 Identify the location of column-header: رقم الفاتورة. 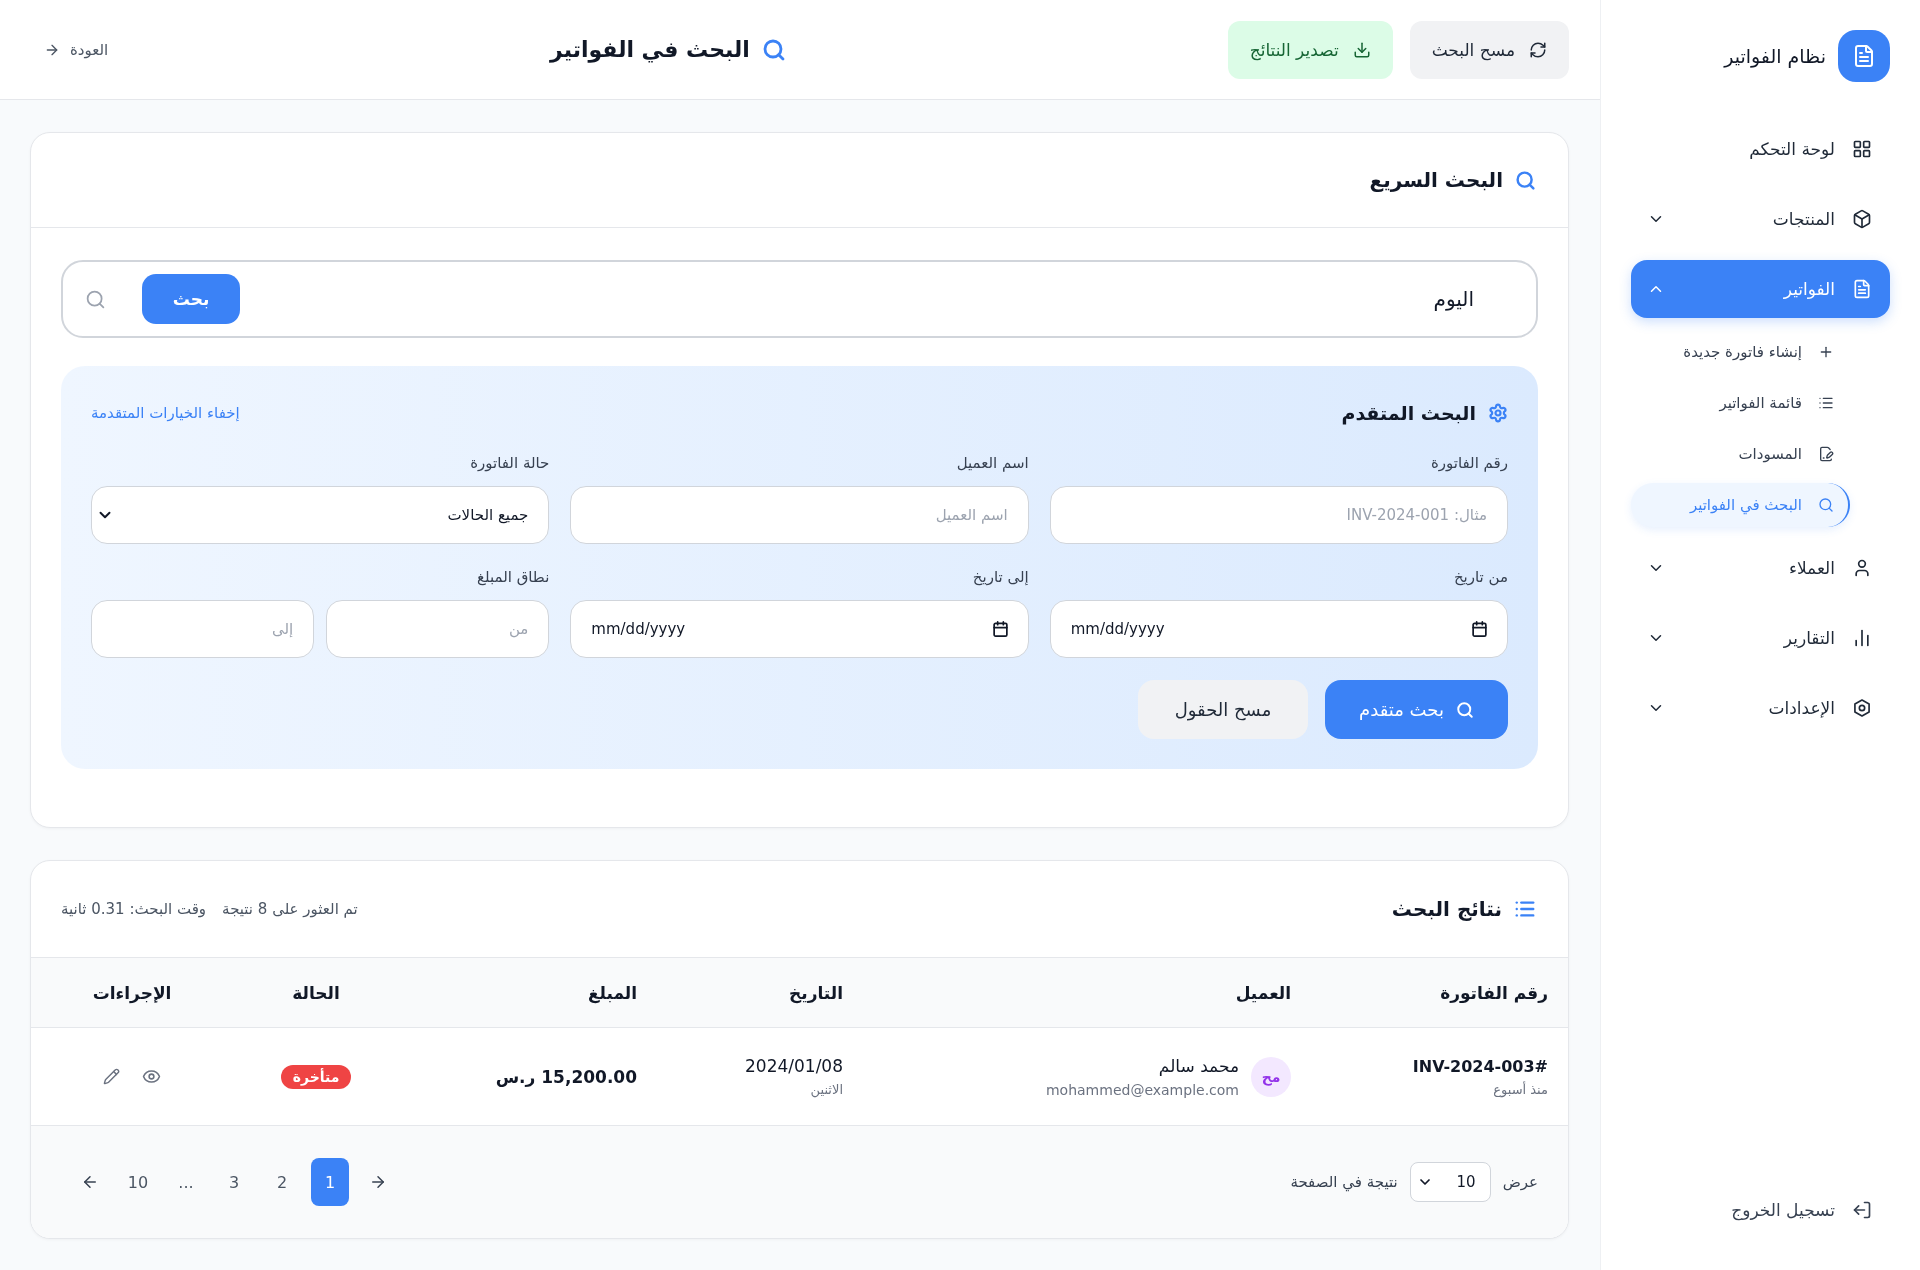
(1494, 993).